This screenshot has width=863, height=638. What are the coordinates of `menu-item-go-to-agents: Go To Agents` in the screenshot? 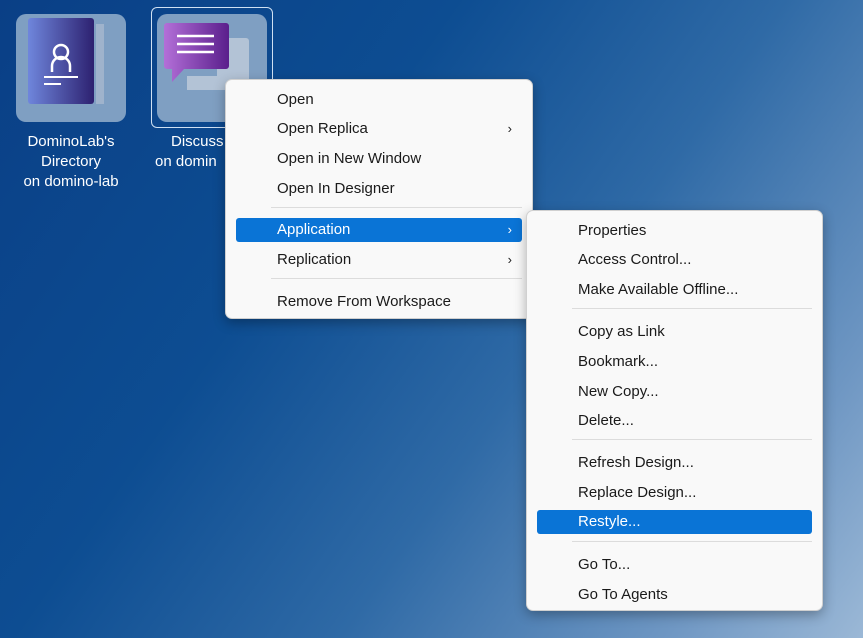 It's located at (674, 595).